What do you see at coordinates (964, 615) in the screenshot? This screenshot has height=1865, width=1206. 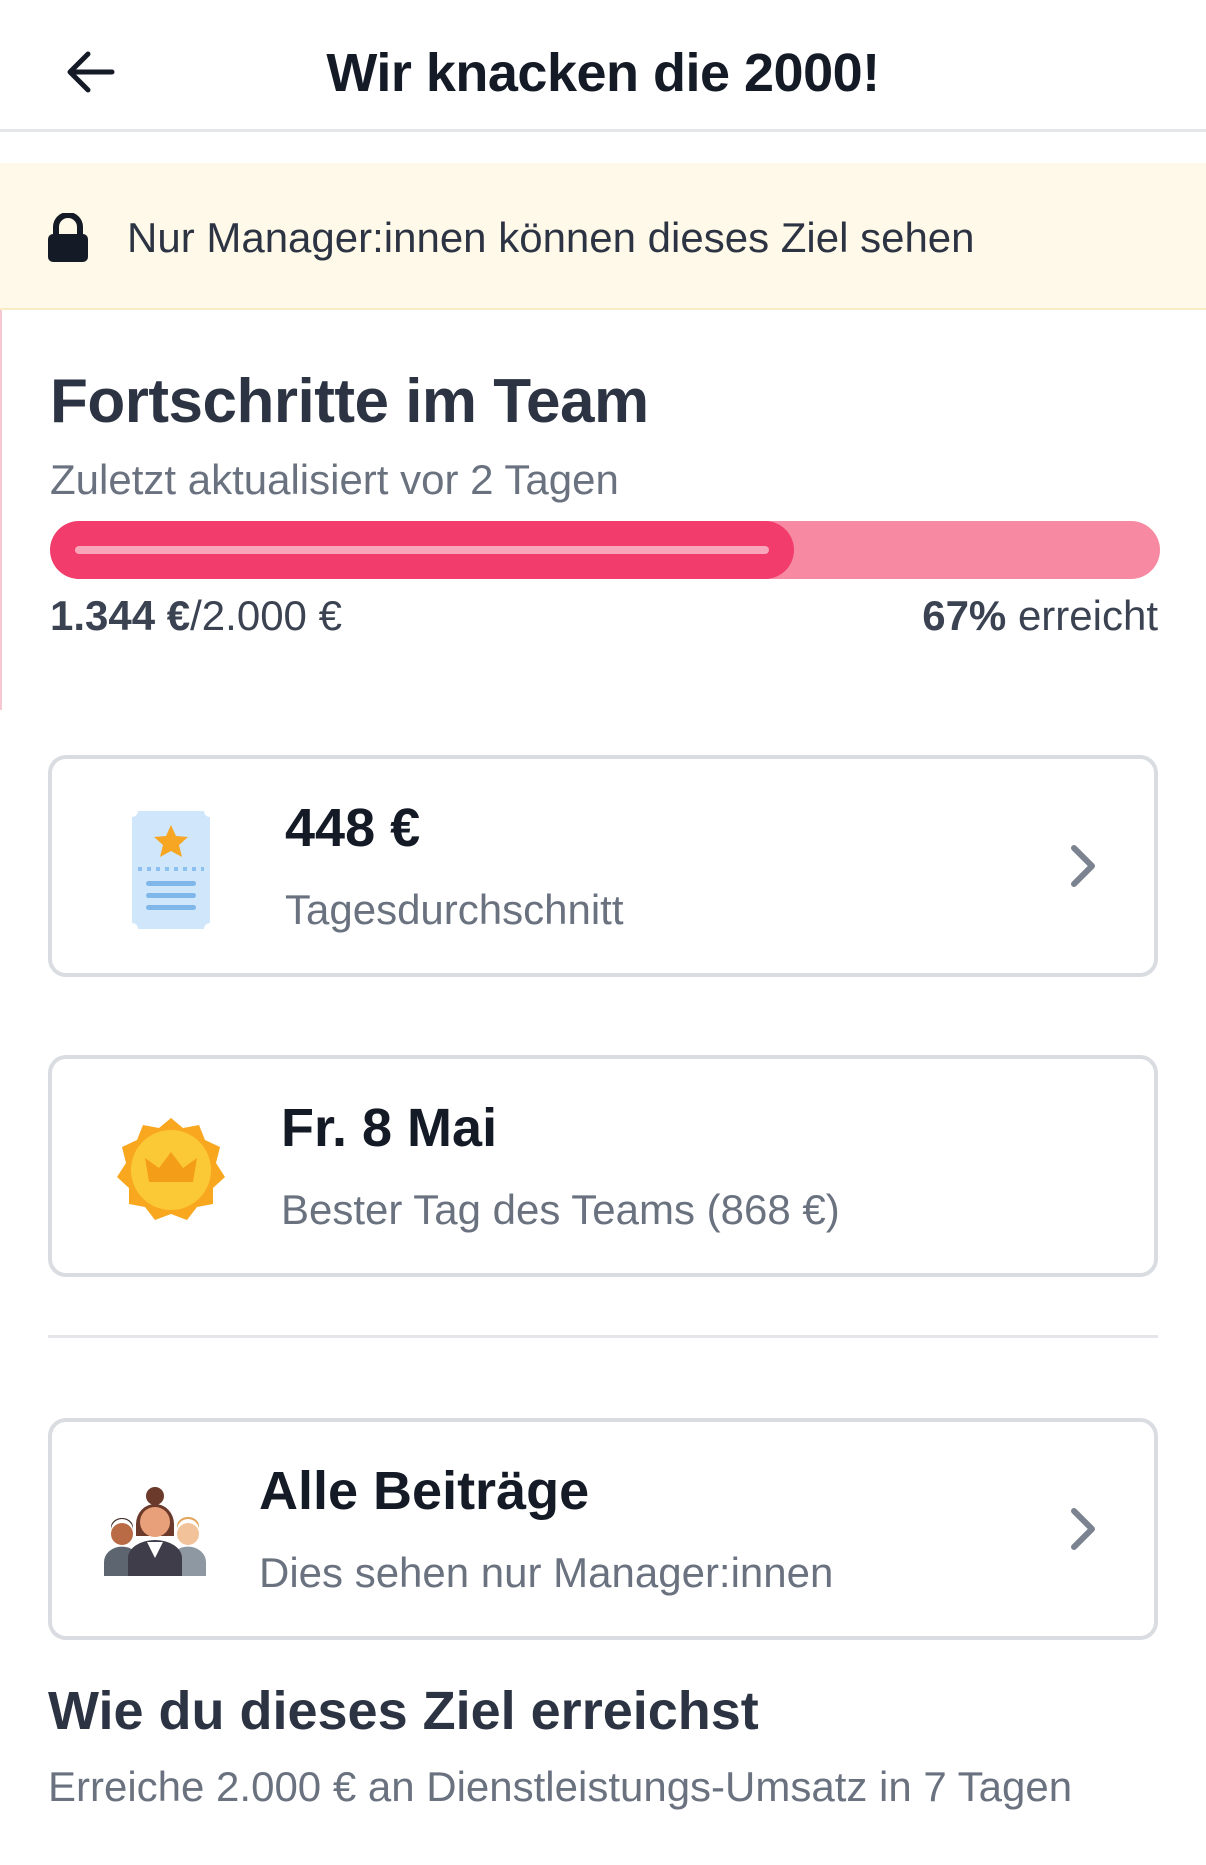 I see `percent-value: 67%` at bounding box center [964, 615].